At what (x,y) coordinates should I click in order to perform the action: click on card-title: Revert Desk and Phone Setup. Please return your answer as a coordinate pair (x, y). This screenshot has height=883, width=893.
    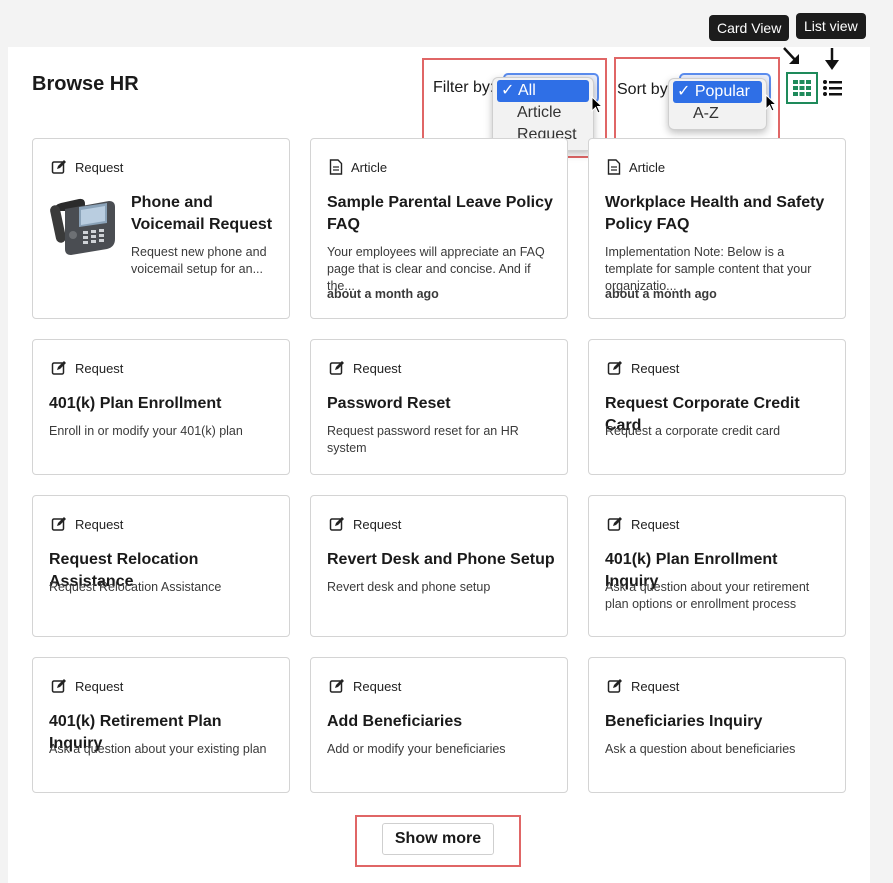
    Looking at the image, I should click on (441, 559).